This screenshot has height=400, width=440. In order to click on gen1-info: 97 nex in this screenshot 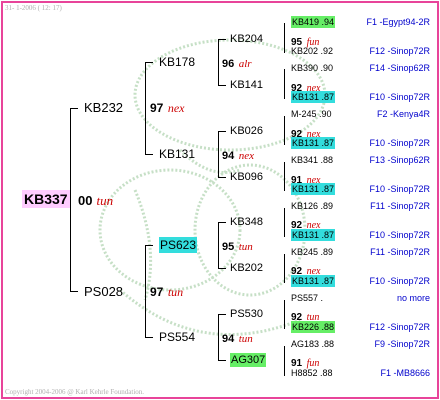, I will do `click(167, 108)`.